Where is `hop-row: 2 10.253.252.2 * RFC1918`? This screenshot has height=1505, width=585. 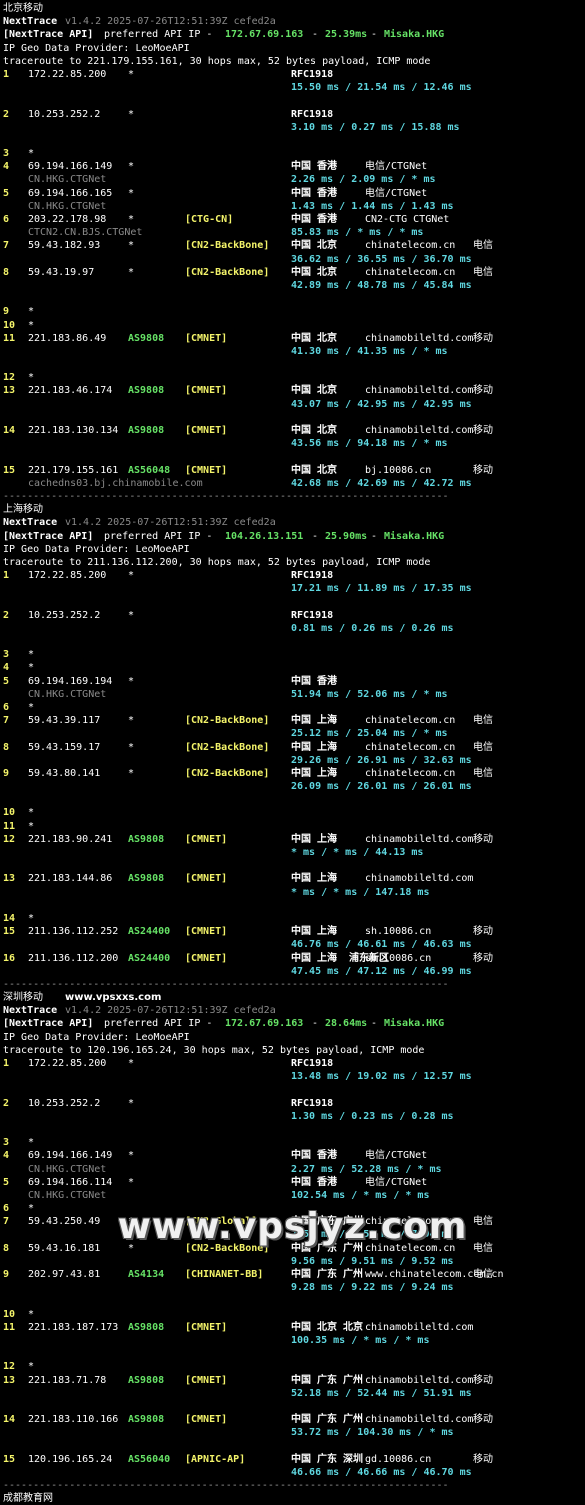 hop-row: 2 10.253.252.2 * RFC1918 is located at coordinates (294, 114).